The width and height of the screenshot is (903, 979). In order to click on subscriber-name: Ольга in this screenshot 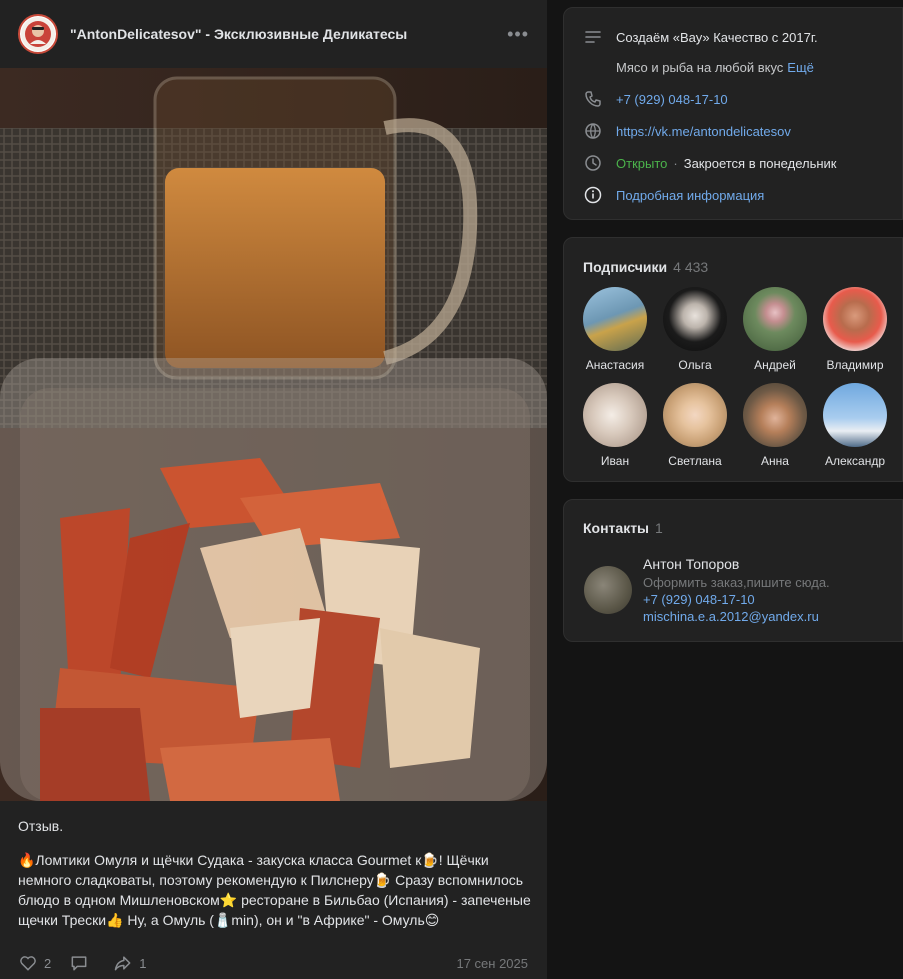, I will do `click(695, 365)`.